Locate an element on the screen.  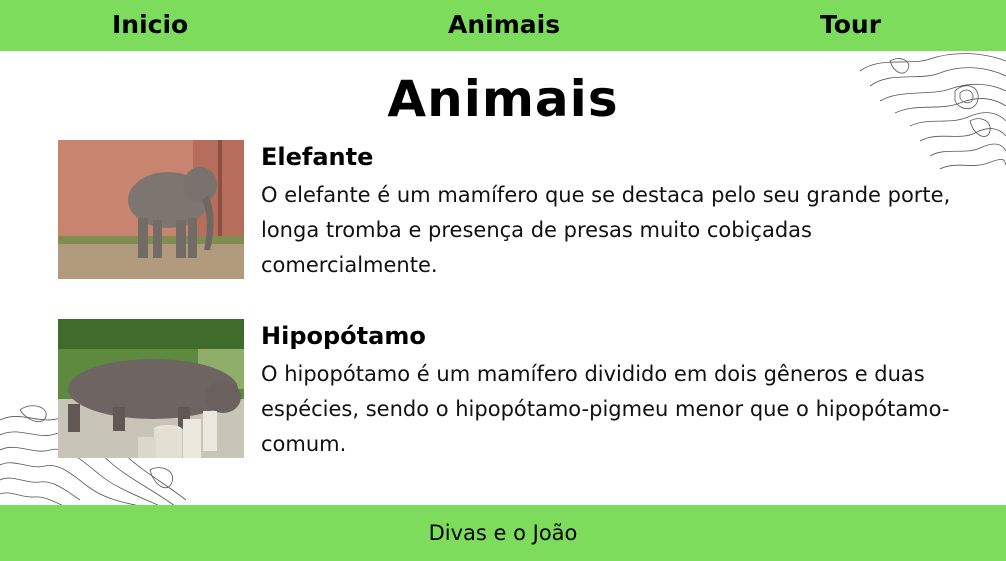
animal-name: Hipopótamo is located at coordinates (343, 336).